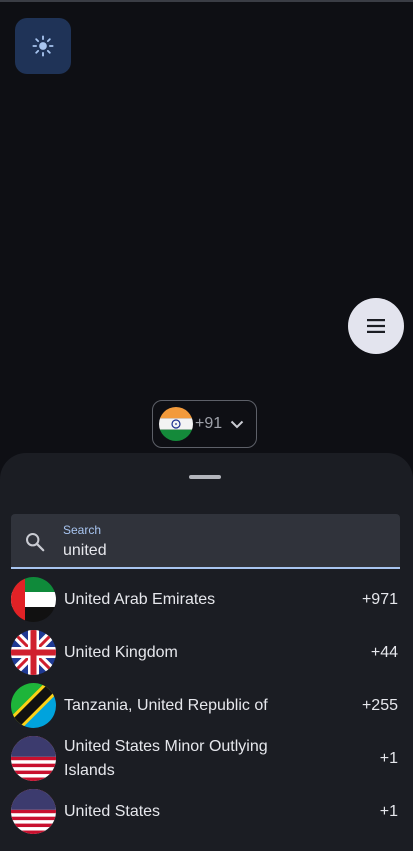 Image resolution: width=413 pixels, height=851 pixels. I want to click on country-dial-code: +44, so click(384, 652).